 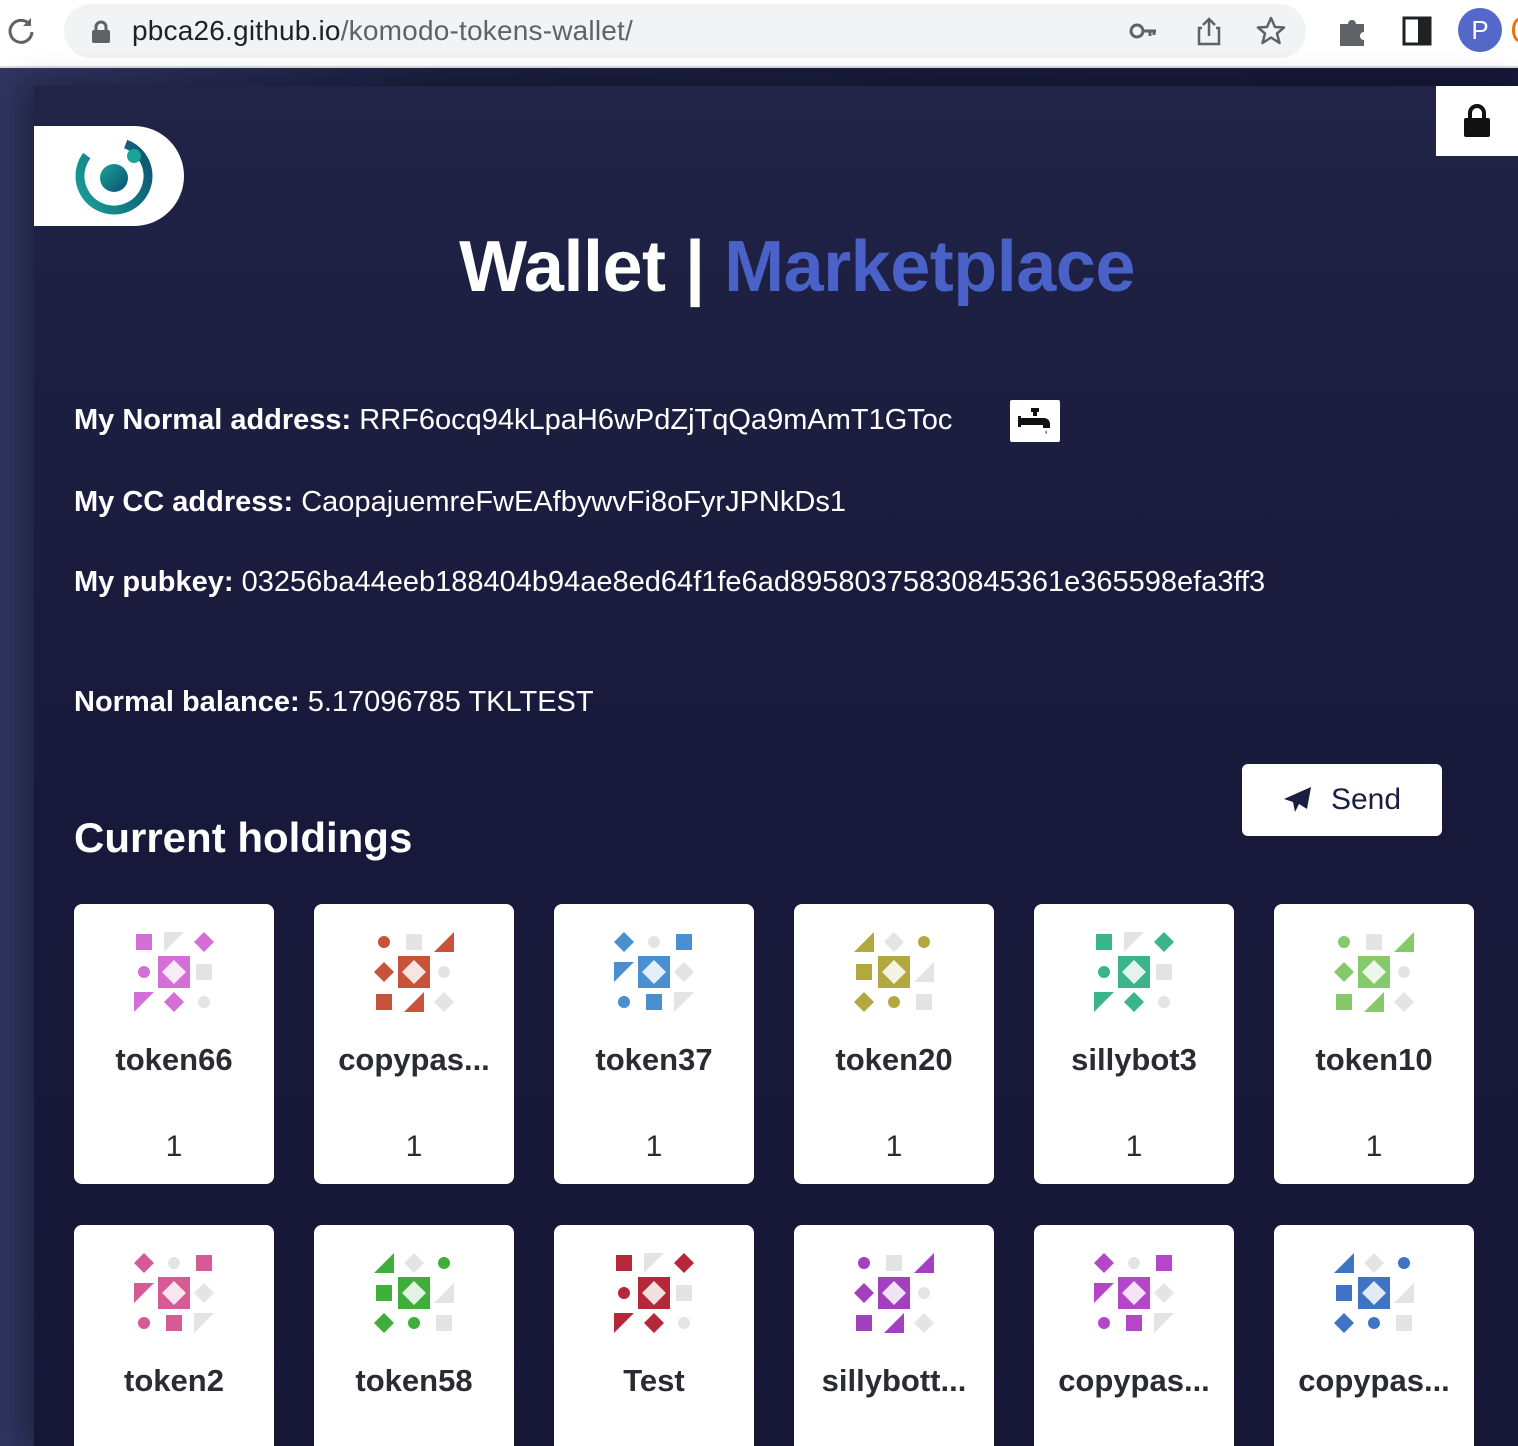 What do you see at coordinates (187, 702) in the screenshot?
I see `balance-label: Normal balance:` at bounding box center [187, 702].